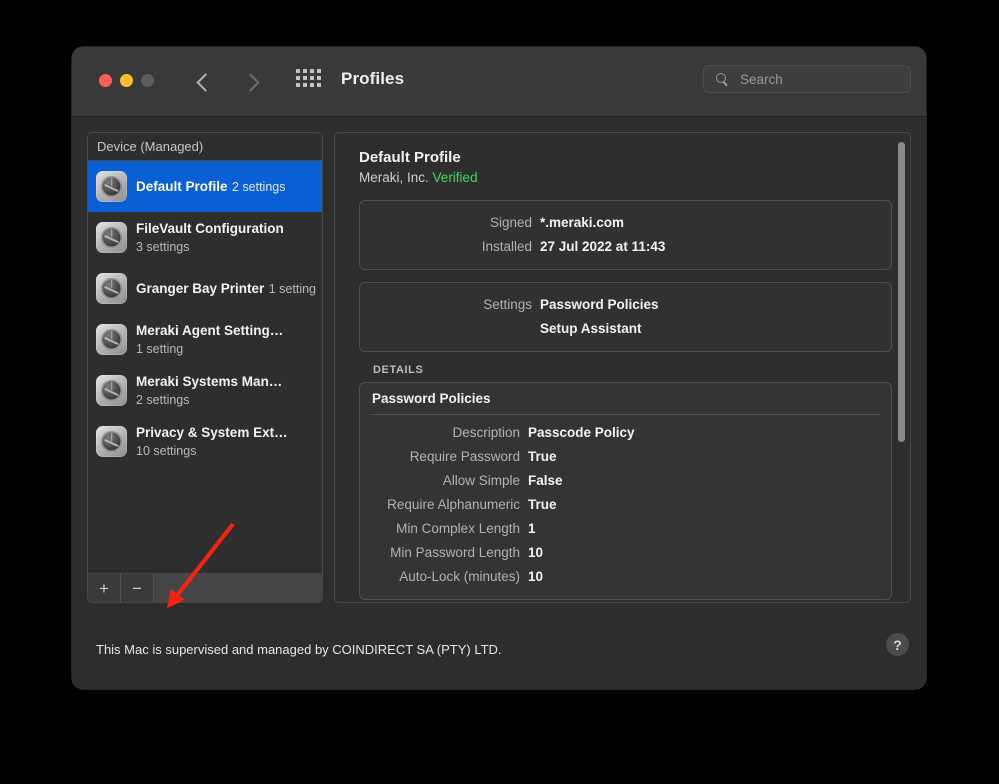  What do you see at coordinates (542, 504) in the screenshot?
I see `detail-row-value: True` at bounding box center [542, 504].